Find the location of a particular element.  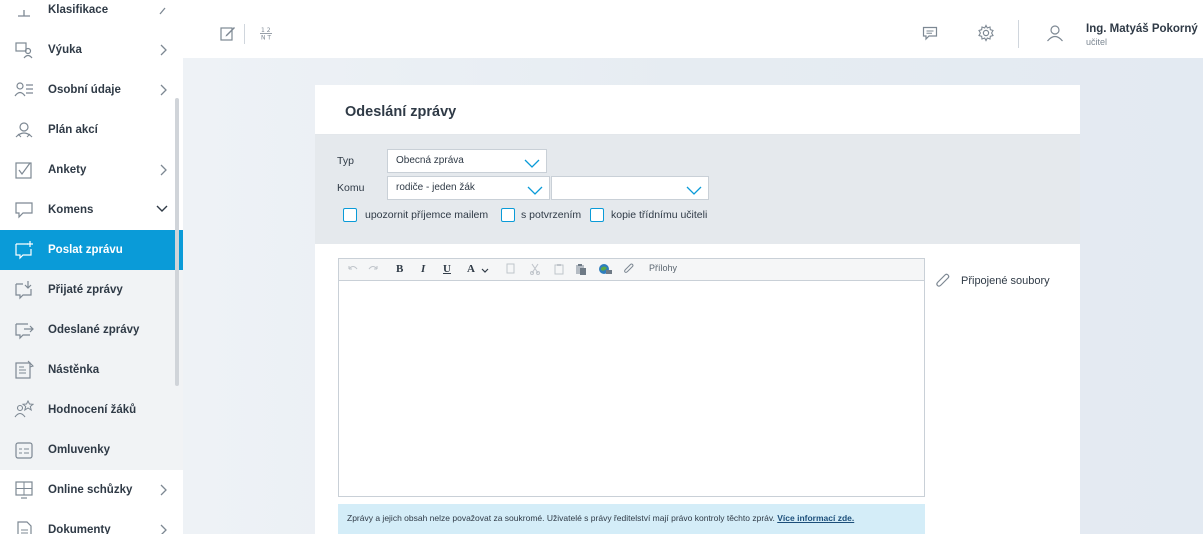

type-select: Obecná zpráva is located at coordinates (467, 161).